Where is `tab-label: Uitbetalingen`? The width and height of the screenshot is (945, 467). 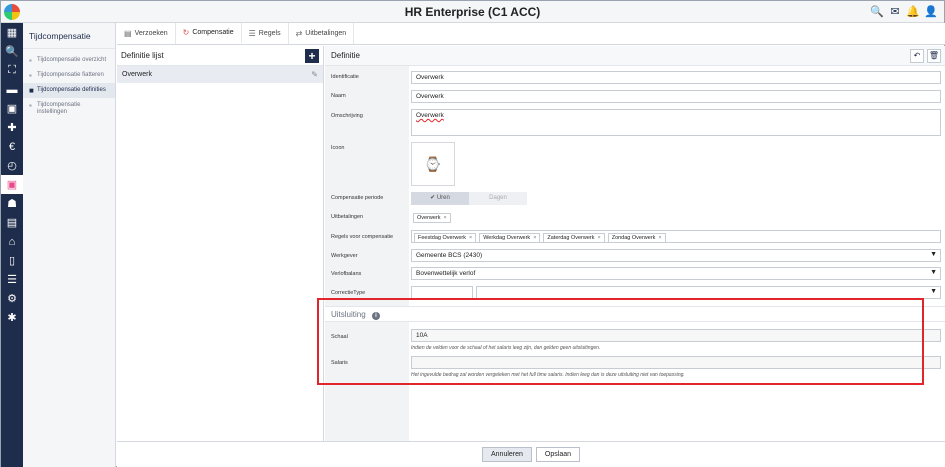 tab-label: Uitbetalingen is located at coordinates (326, 33).